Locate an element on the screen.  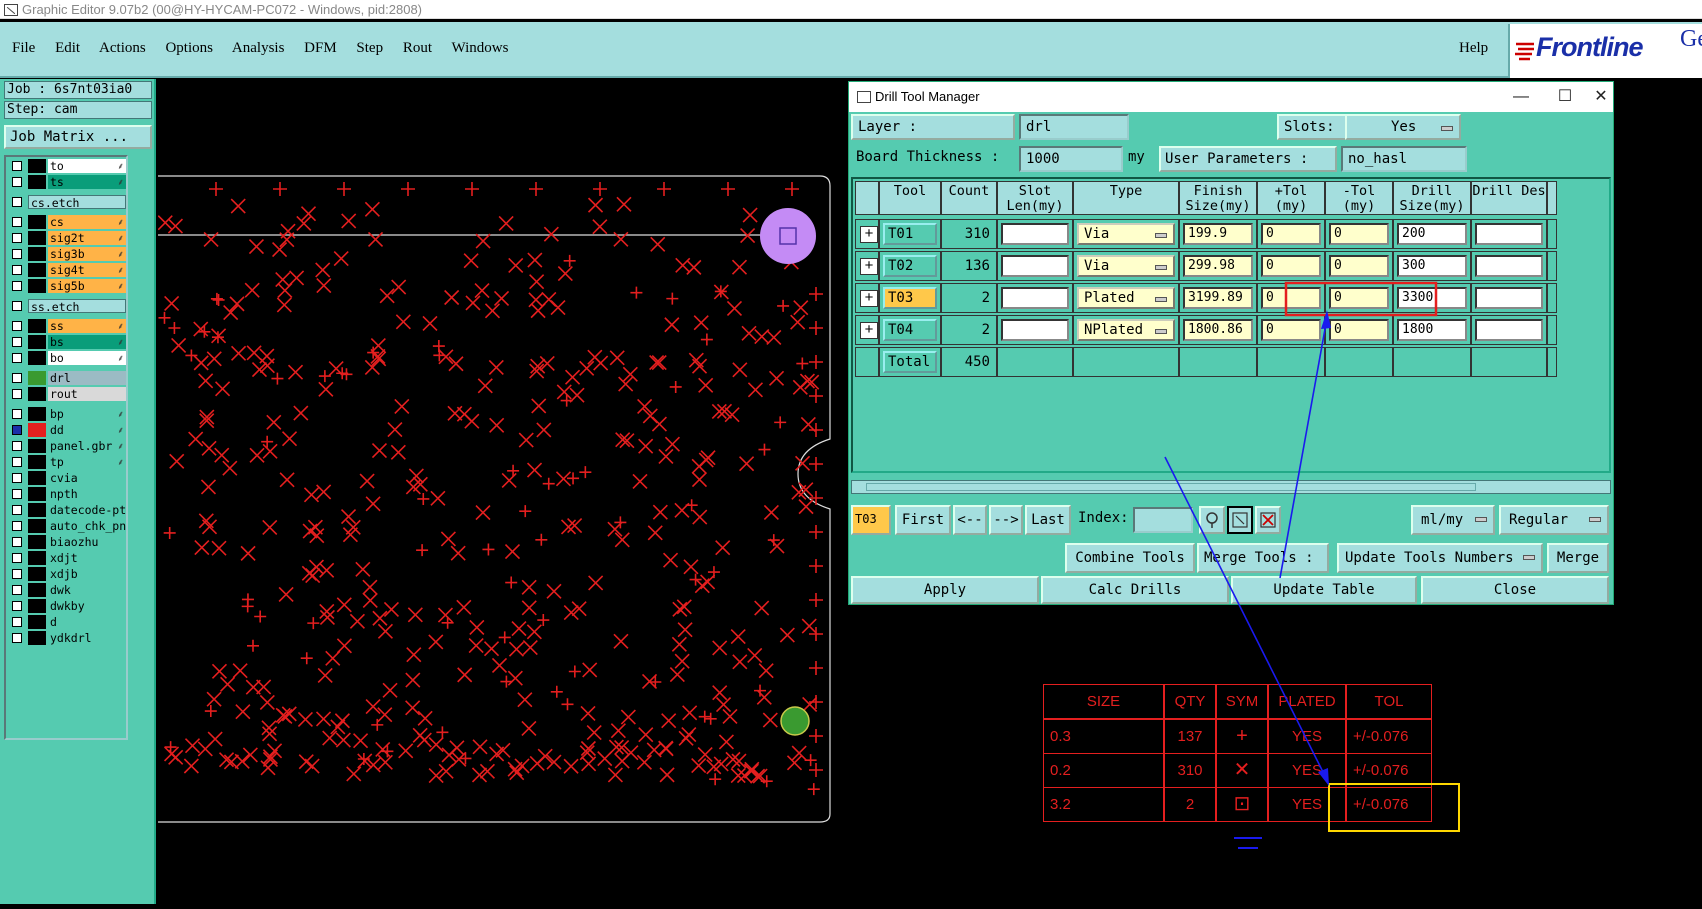
user-parameters-button: User Parameters : is located at coordinates (1248, 159).